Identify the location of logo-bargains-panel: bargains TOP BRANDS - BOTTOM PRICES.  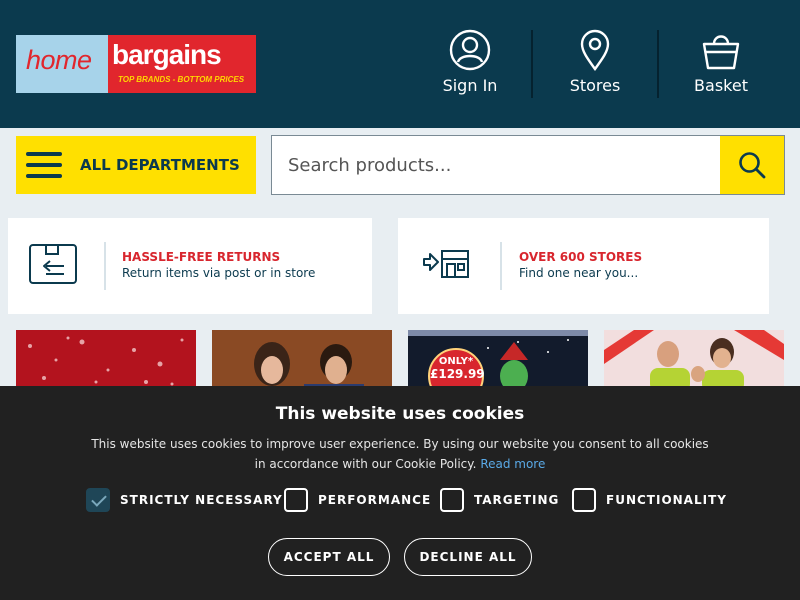
(182, 64).